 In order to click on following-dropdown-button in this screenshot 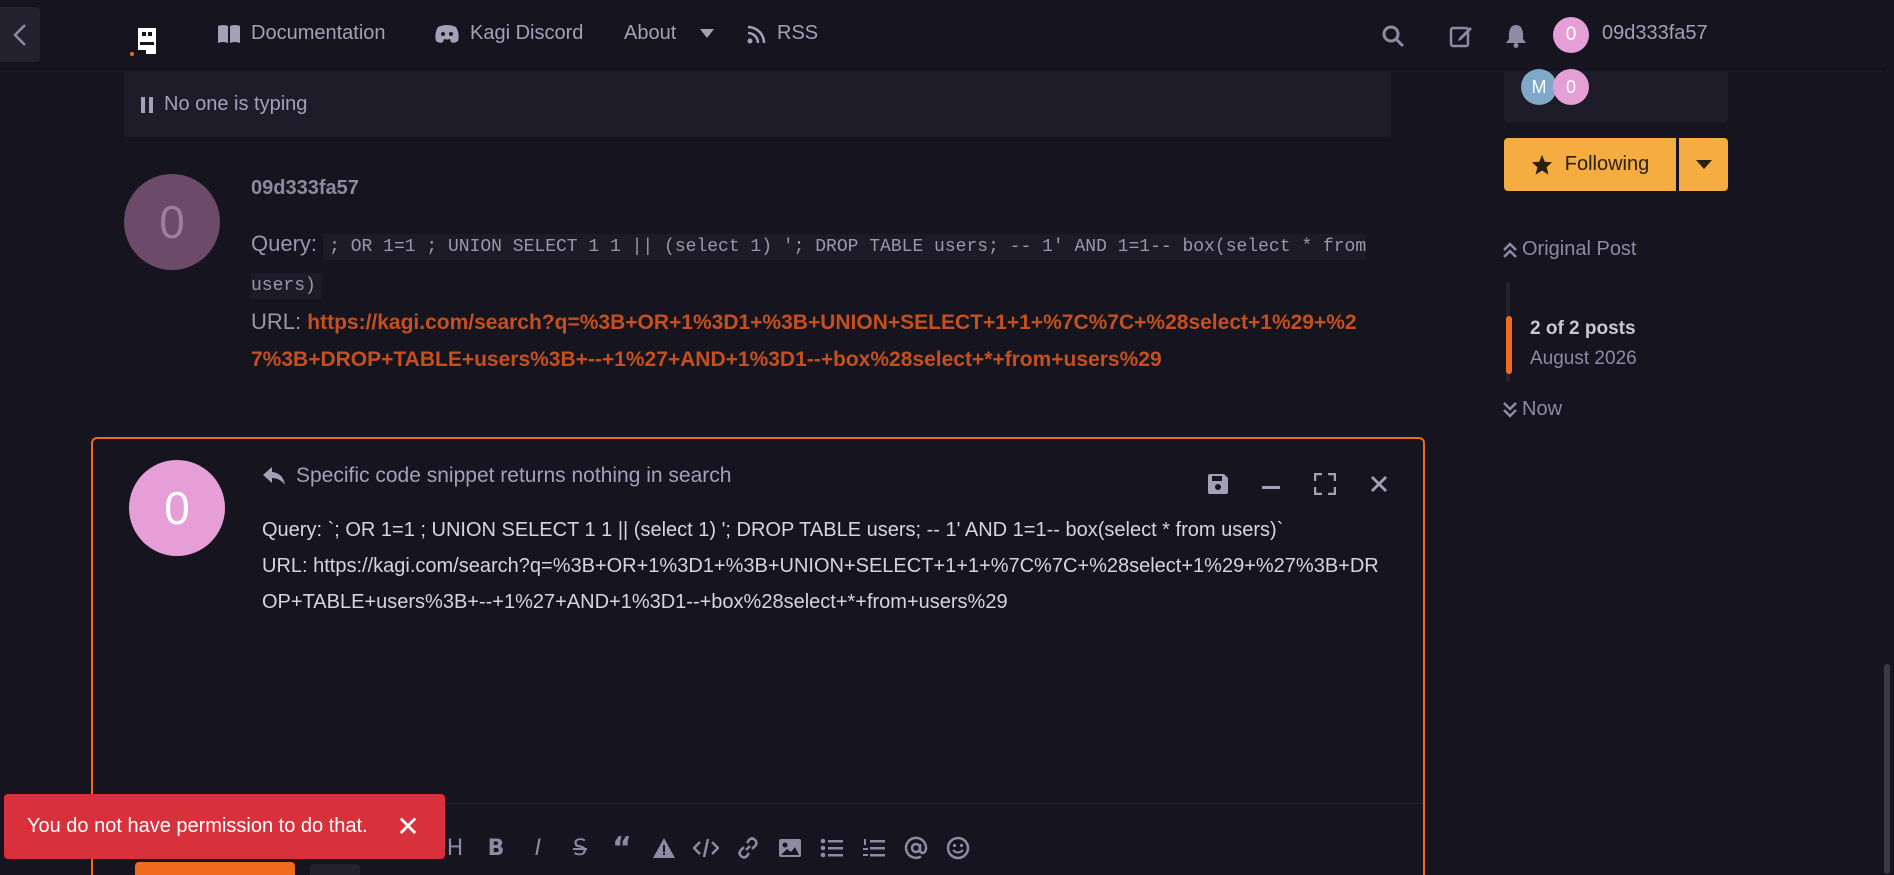, I will do `click(1703, 164)`.